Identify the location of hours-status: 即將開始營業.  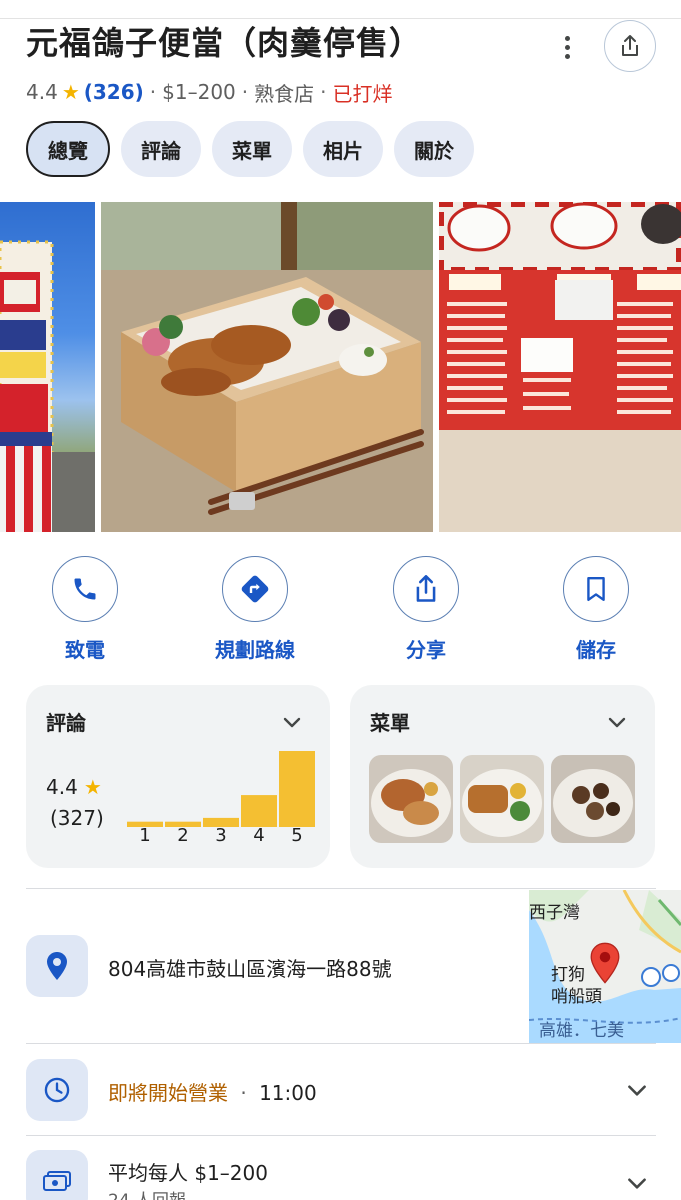
(168, 1093).